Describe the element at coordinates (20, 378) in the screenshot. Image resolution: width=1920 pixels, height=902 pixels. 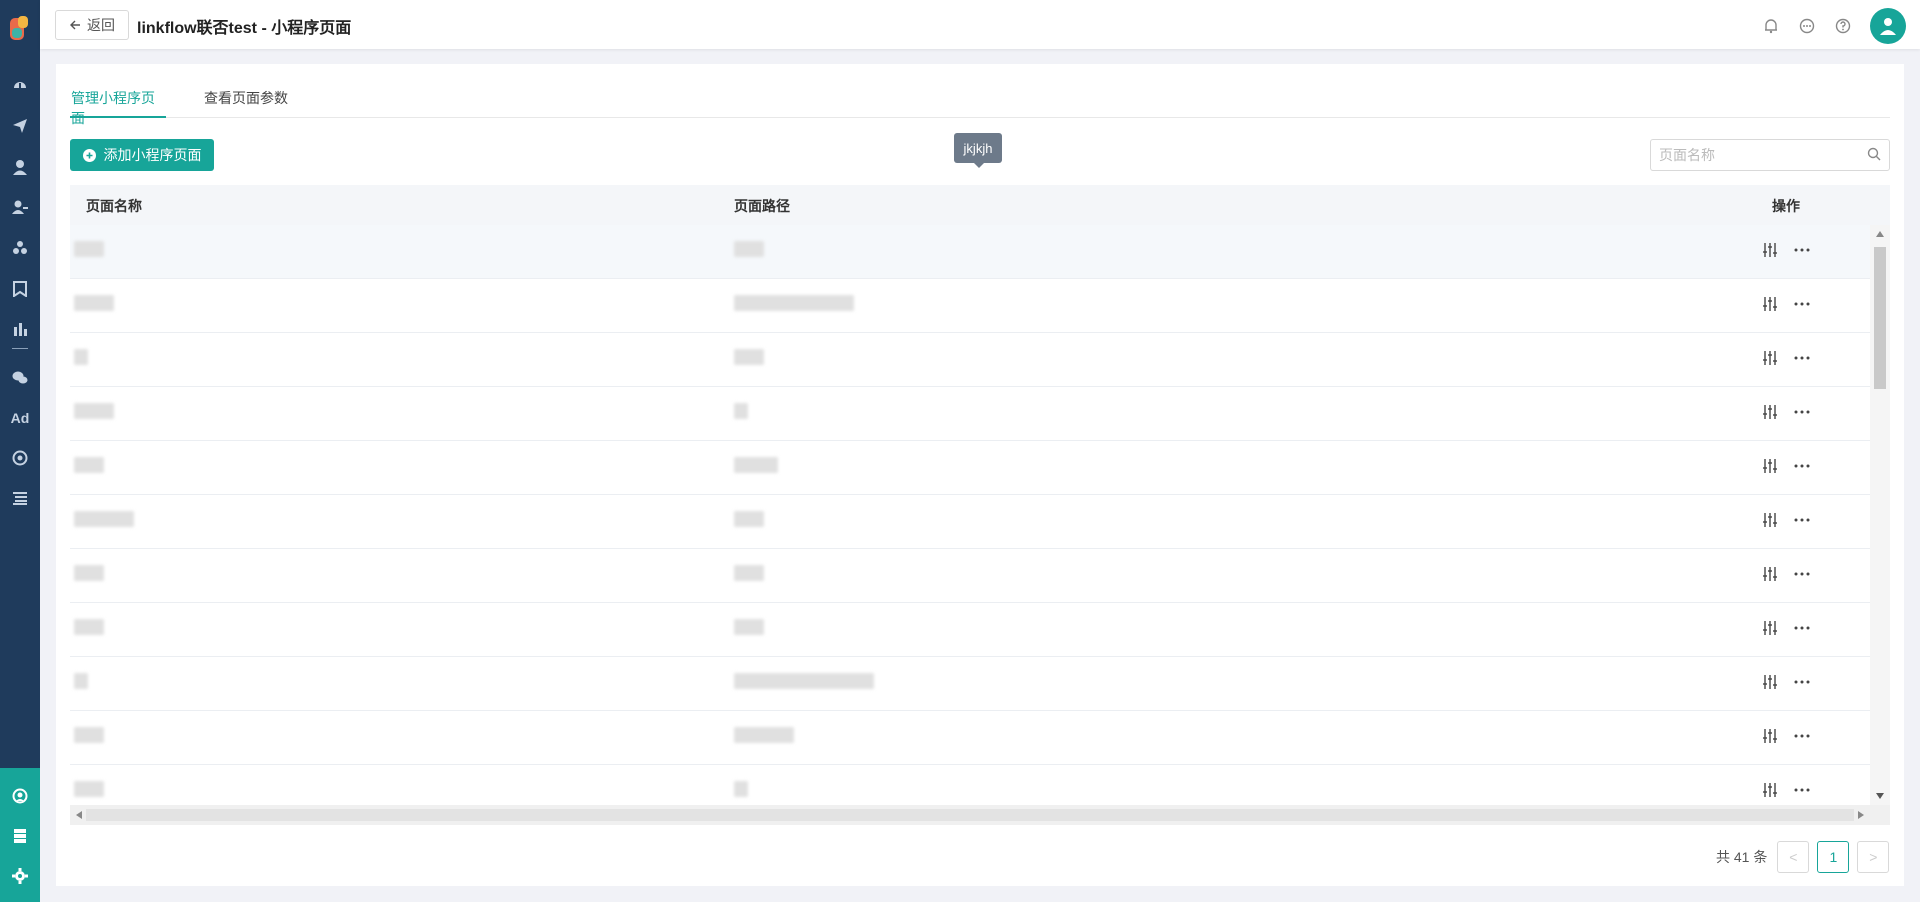
I see `wechat-icon` at that location.